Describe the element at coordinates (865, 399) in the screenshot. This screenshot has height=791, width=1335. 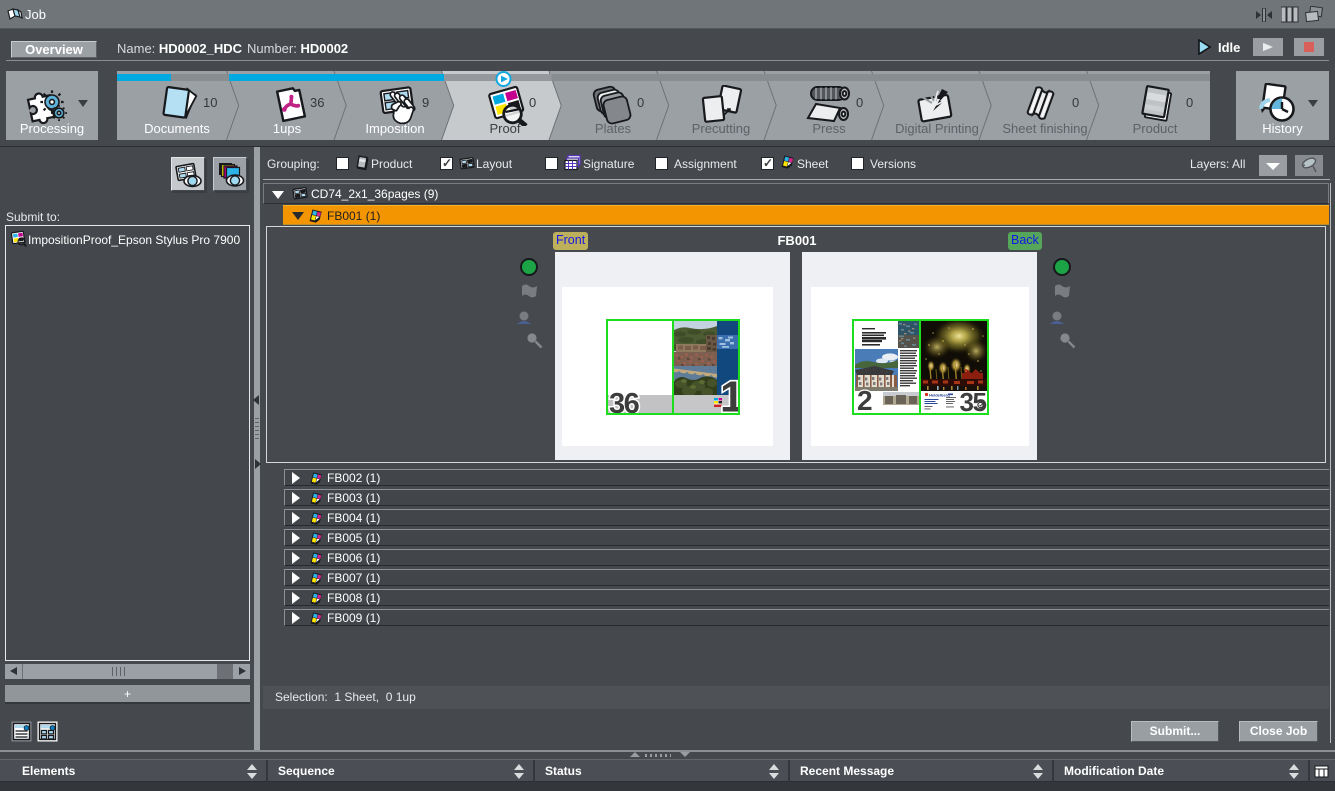
I see `svg-text: 2` at that location.